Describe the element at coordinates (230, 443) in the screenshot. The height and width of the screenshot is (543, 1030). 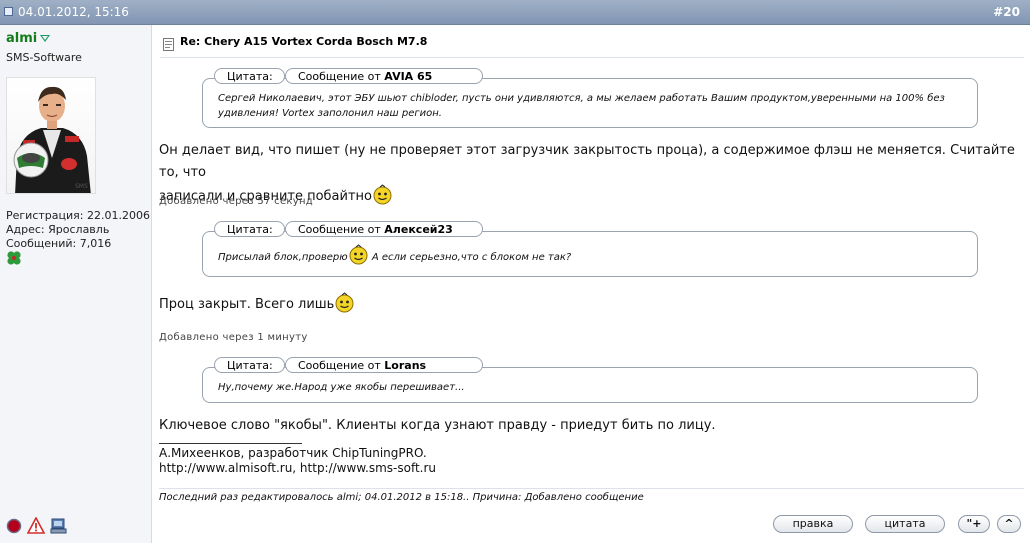
I see `signature-divider` at that location.